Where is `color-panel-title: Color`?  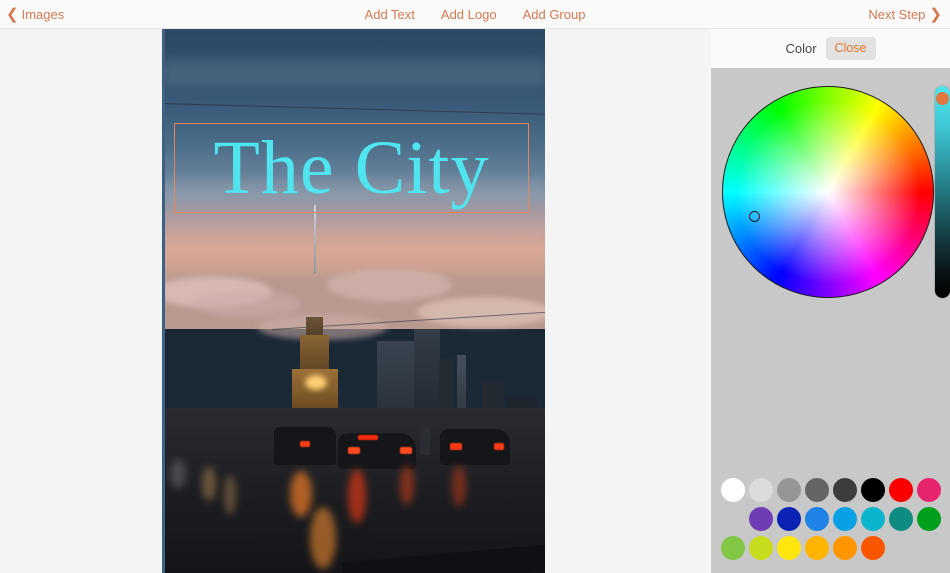
color-panel-title: Color is located at coordinates (801, 48).